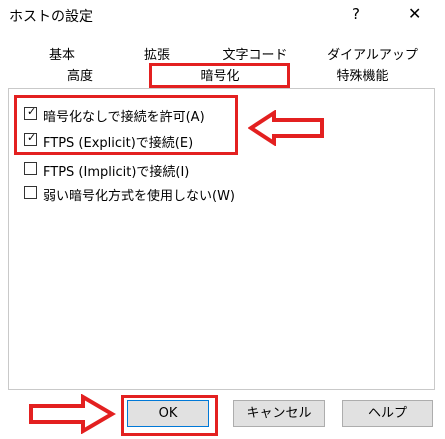 The image size is (445, 439). Describe the element at coordinates (126, 125) in the screenshot. I see `annotation-box-options` at that location.